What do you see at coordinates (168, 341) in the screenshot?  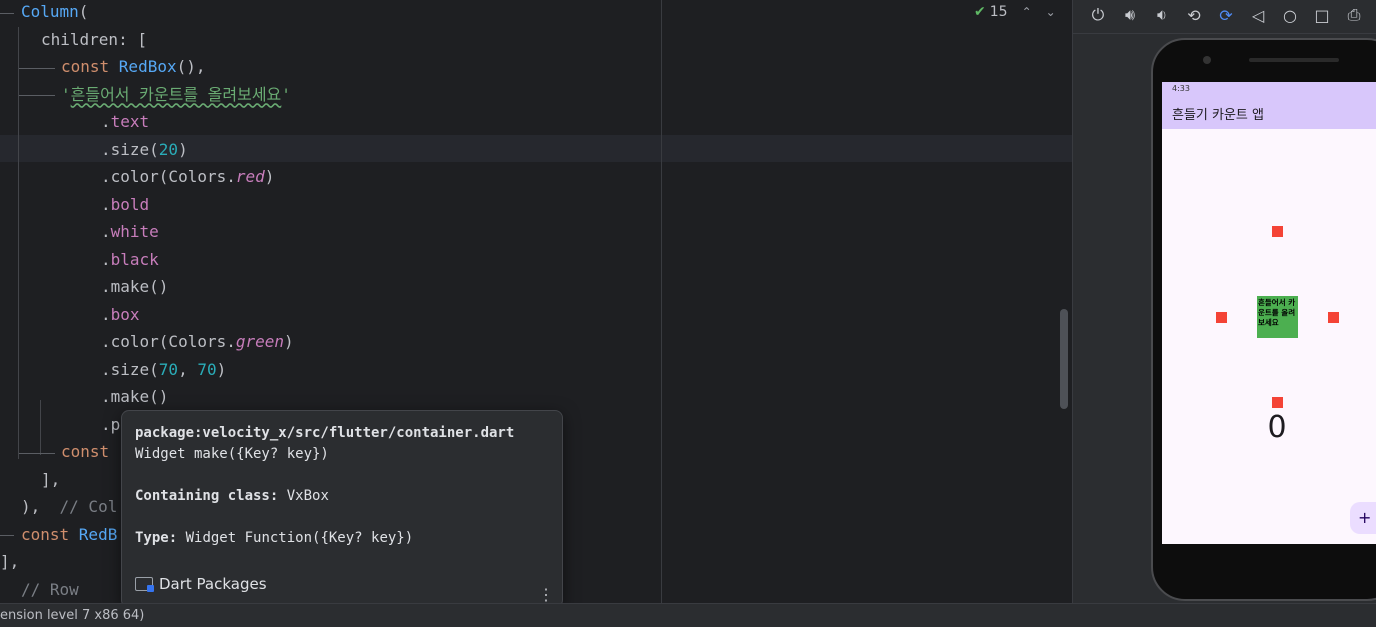 I see `code-token: .color(Colors.` at bounding box center [168, 341].